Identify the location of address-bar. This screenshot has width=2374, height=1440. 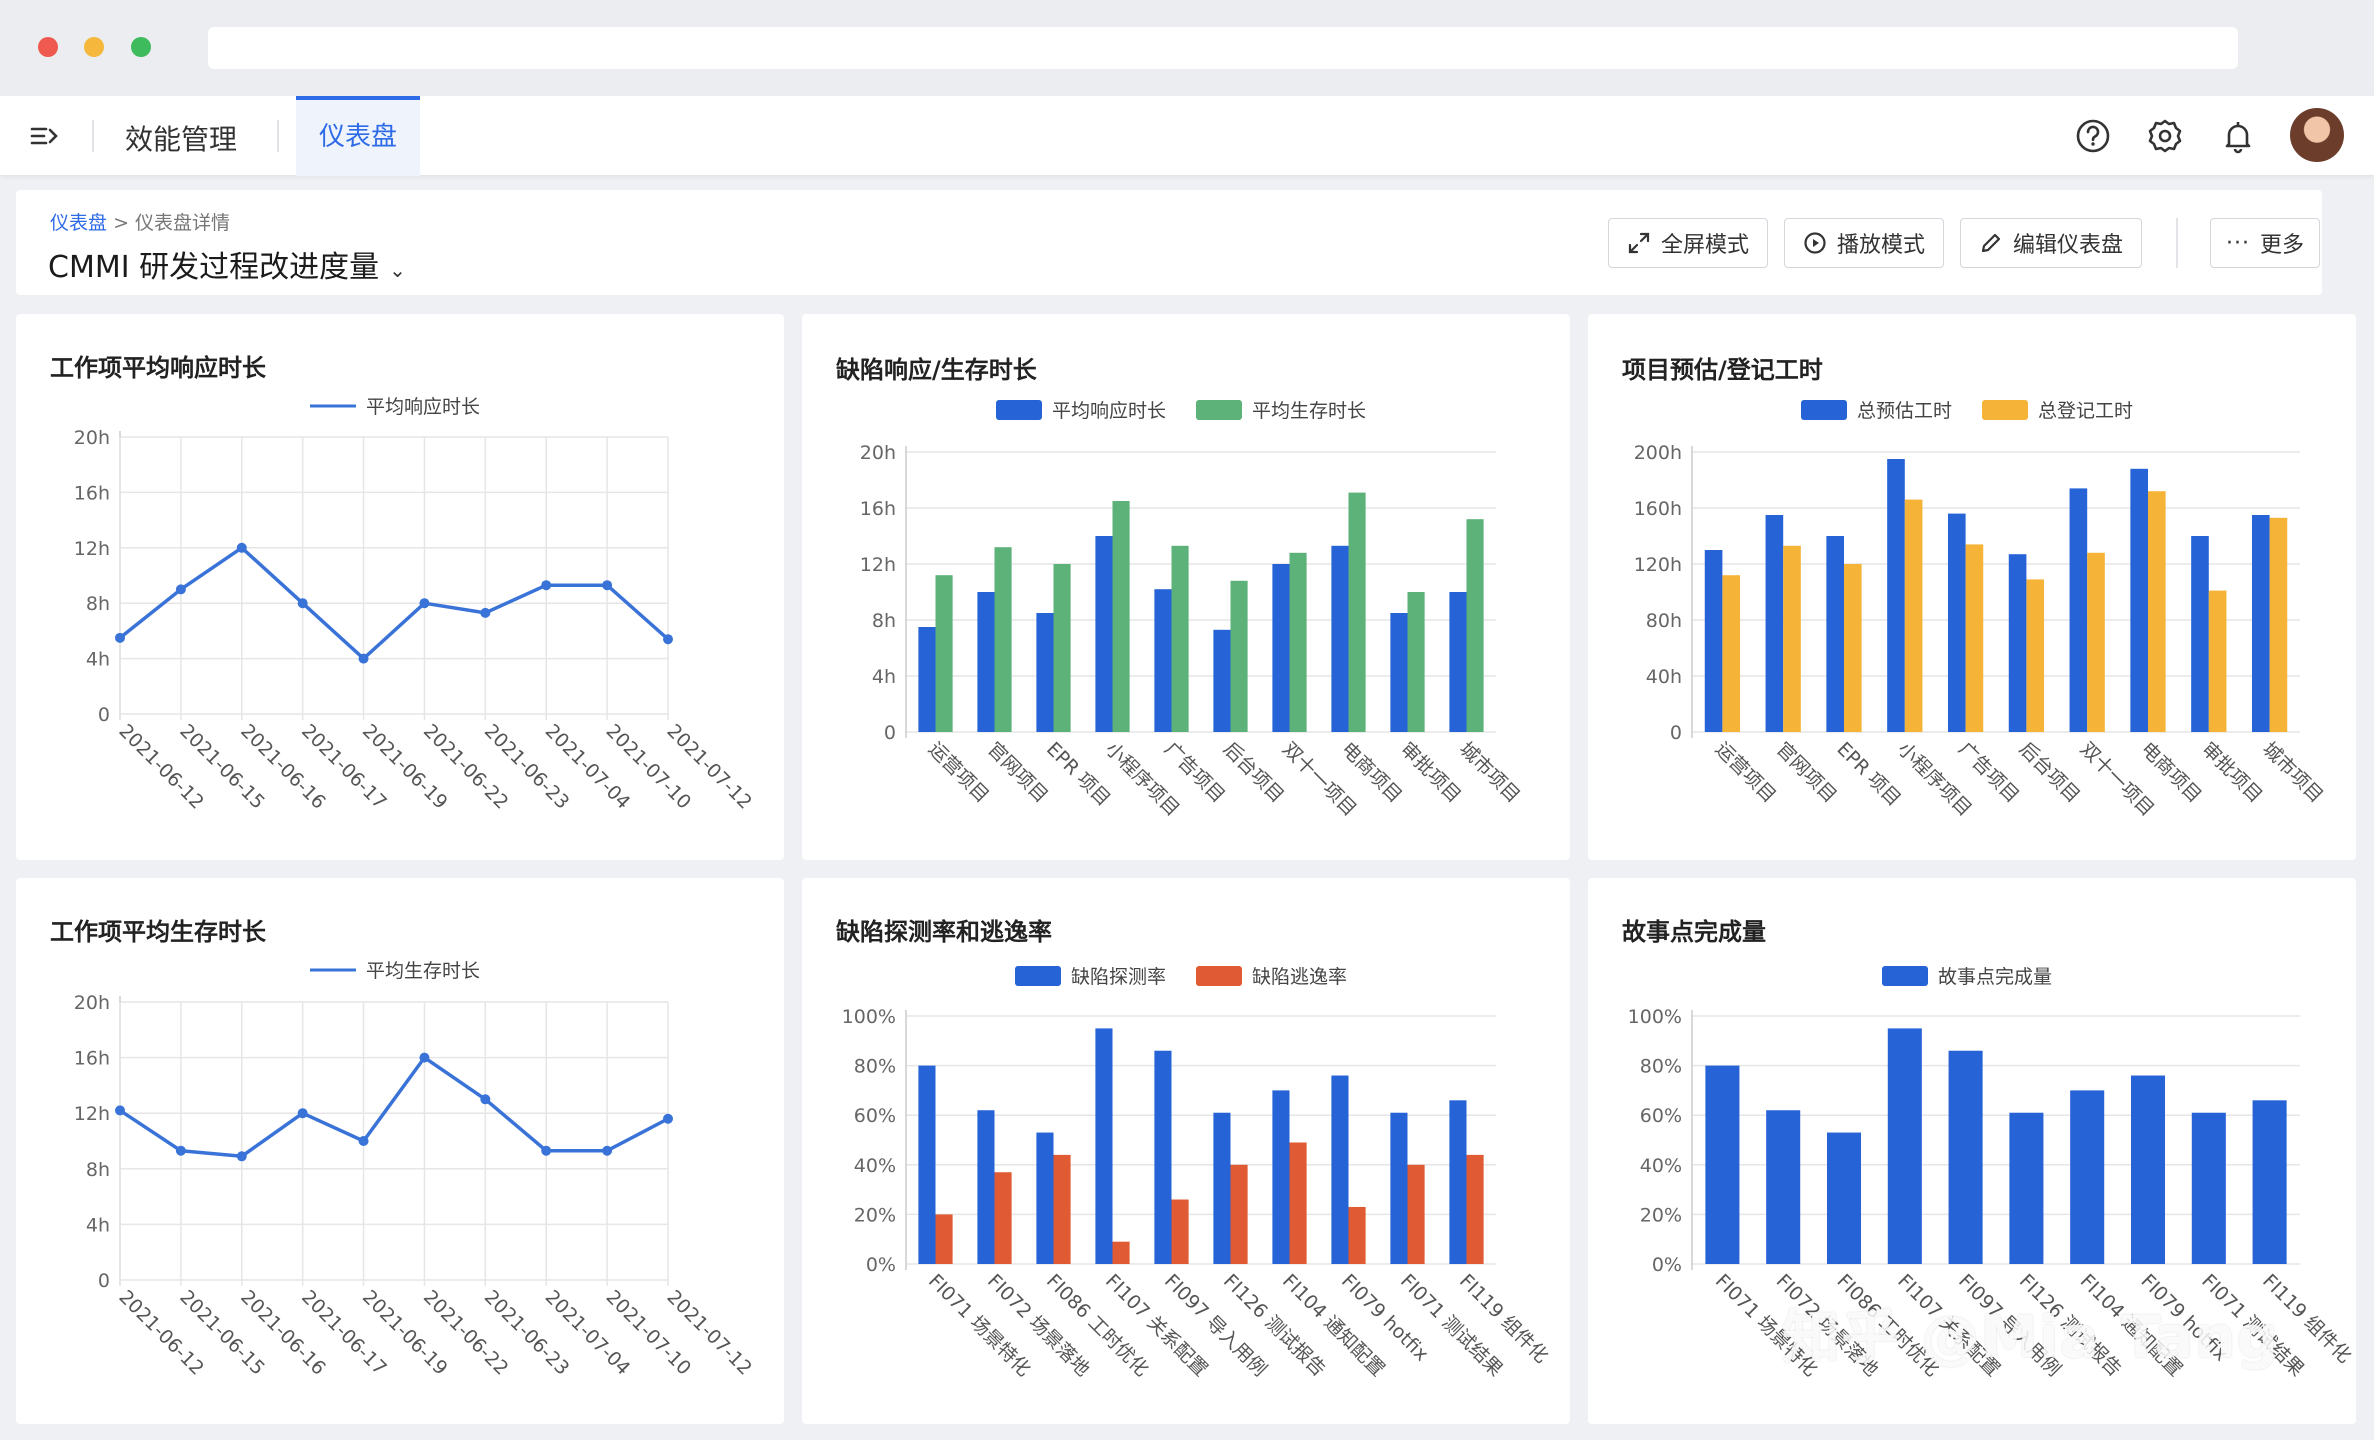
(1223, 48).